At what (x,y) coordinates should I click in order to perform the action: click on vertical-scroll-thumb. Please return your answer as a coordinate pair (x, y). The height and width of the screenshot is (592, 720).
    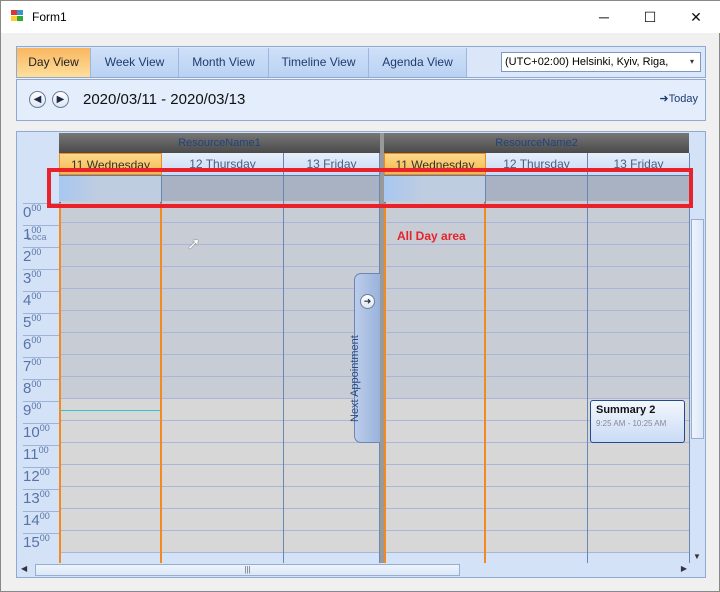
    Looking at the image, I should click on (697, 329).